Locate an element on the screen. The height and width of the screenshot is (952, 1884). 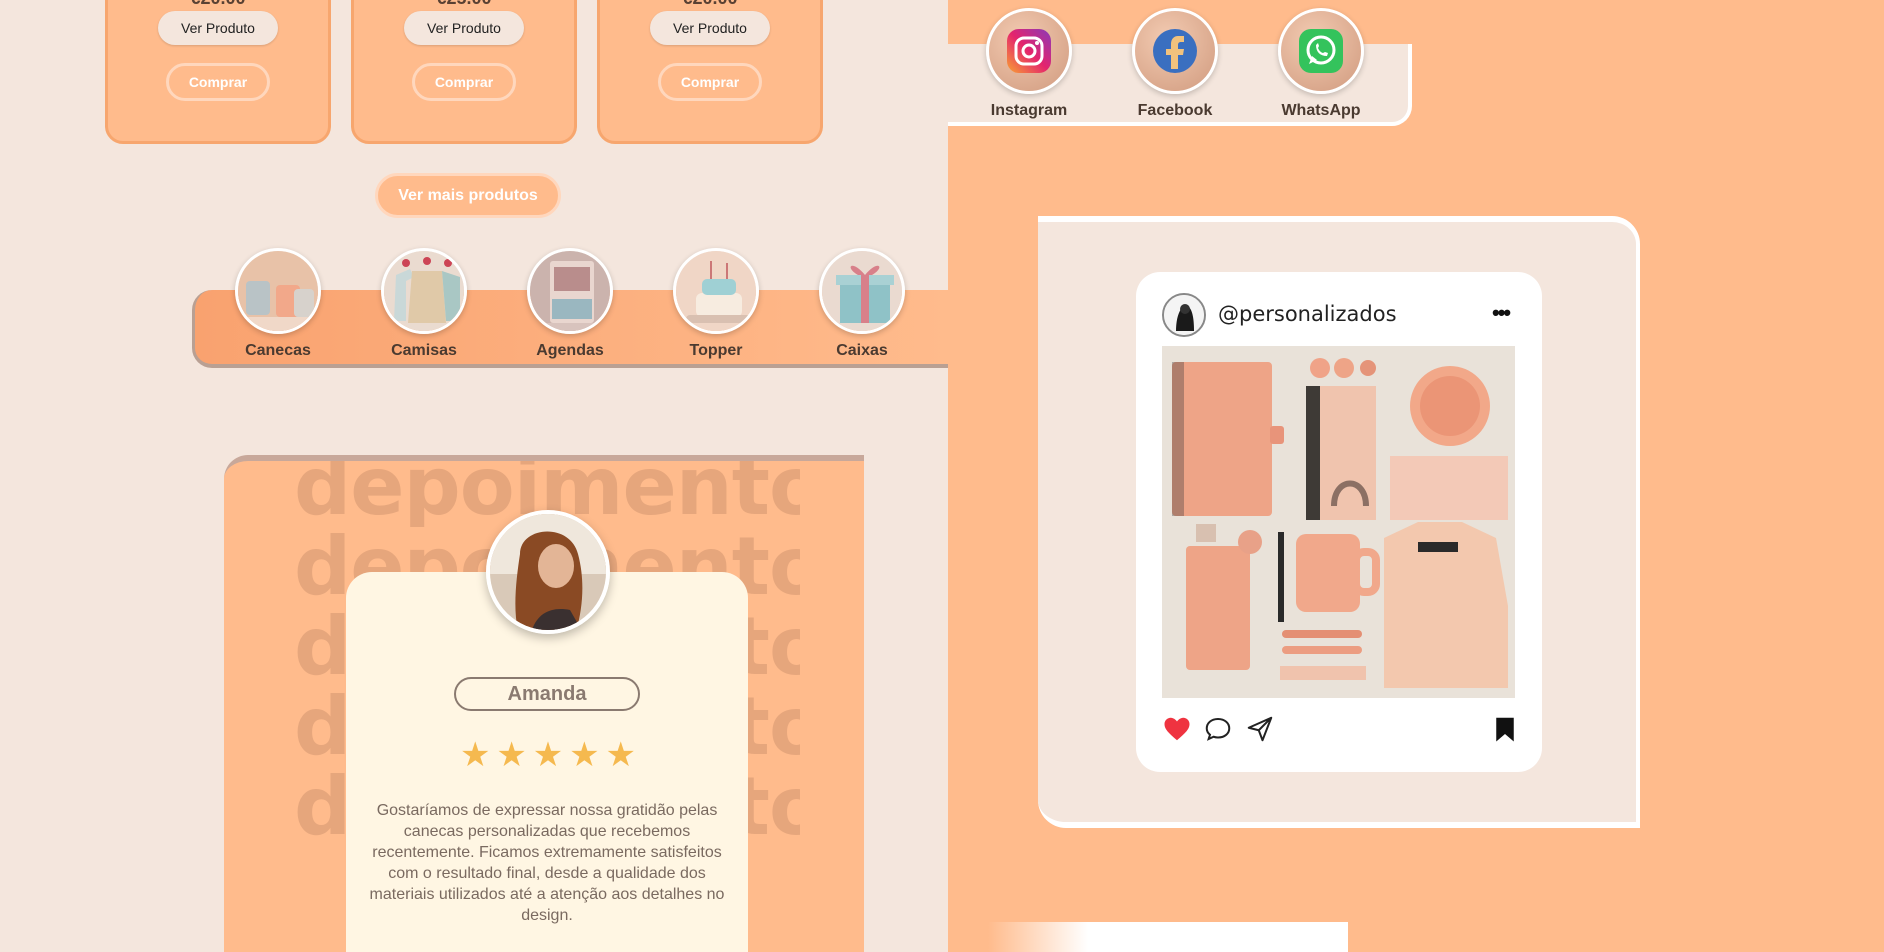
instagram-icon is located at coordinates (1029, 51).